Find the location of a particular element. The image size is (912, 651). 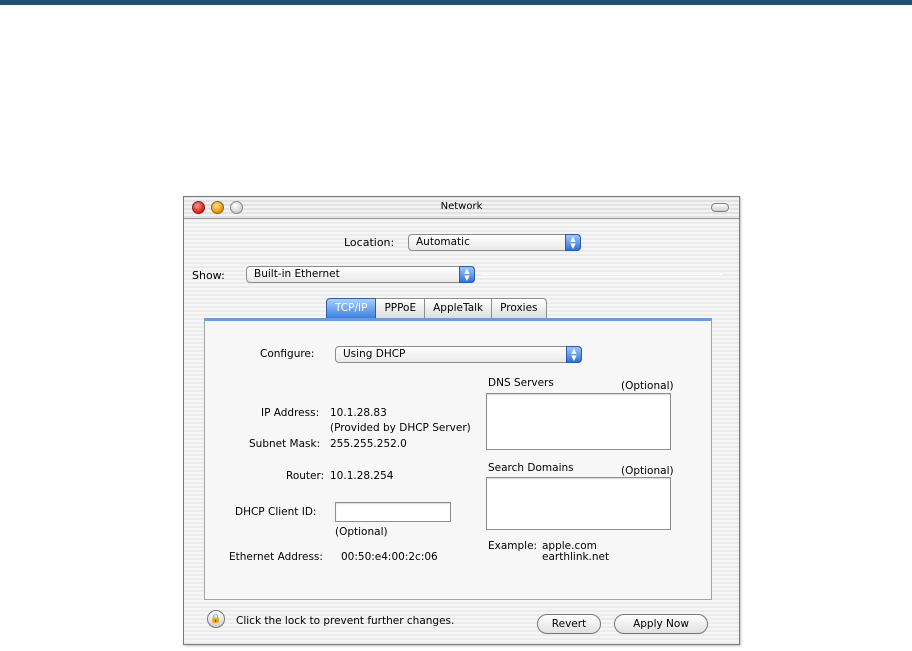

tab-tcpip: TCP/IP is located at coordinates (351, 308).